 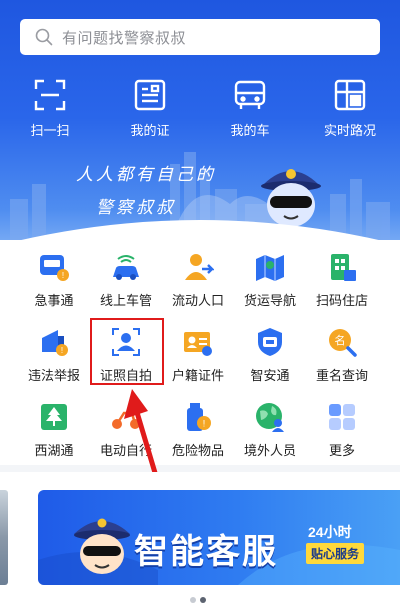 I want to click on service-hotel-scan: 扫码住店, so click(x=342, y=280).